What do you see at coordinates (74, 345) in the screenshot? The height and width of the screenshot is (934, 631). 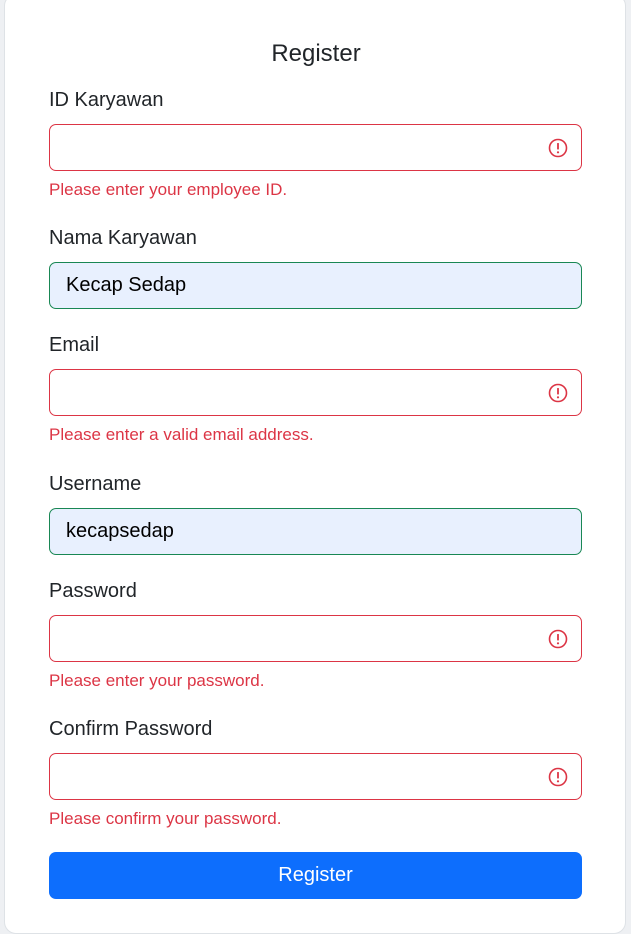 I see `email-label: Email` at bounding box center [74, 345].